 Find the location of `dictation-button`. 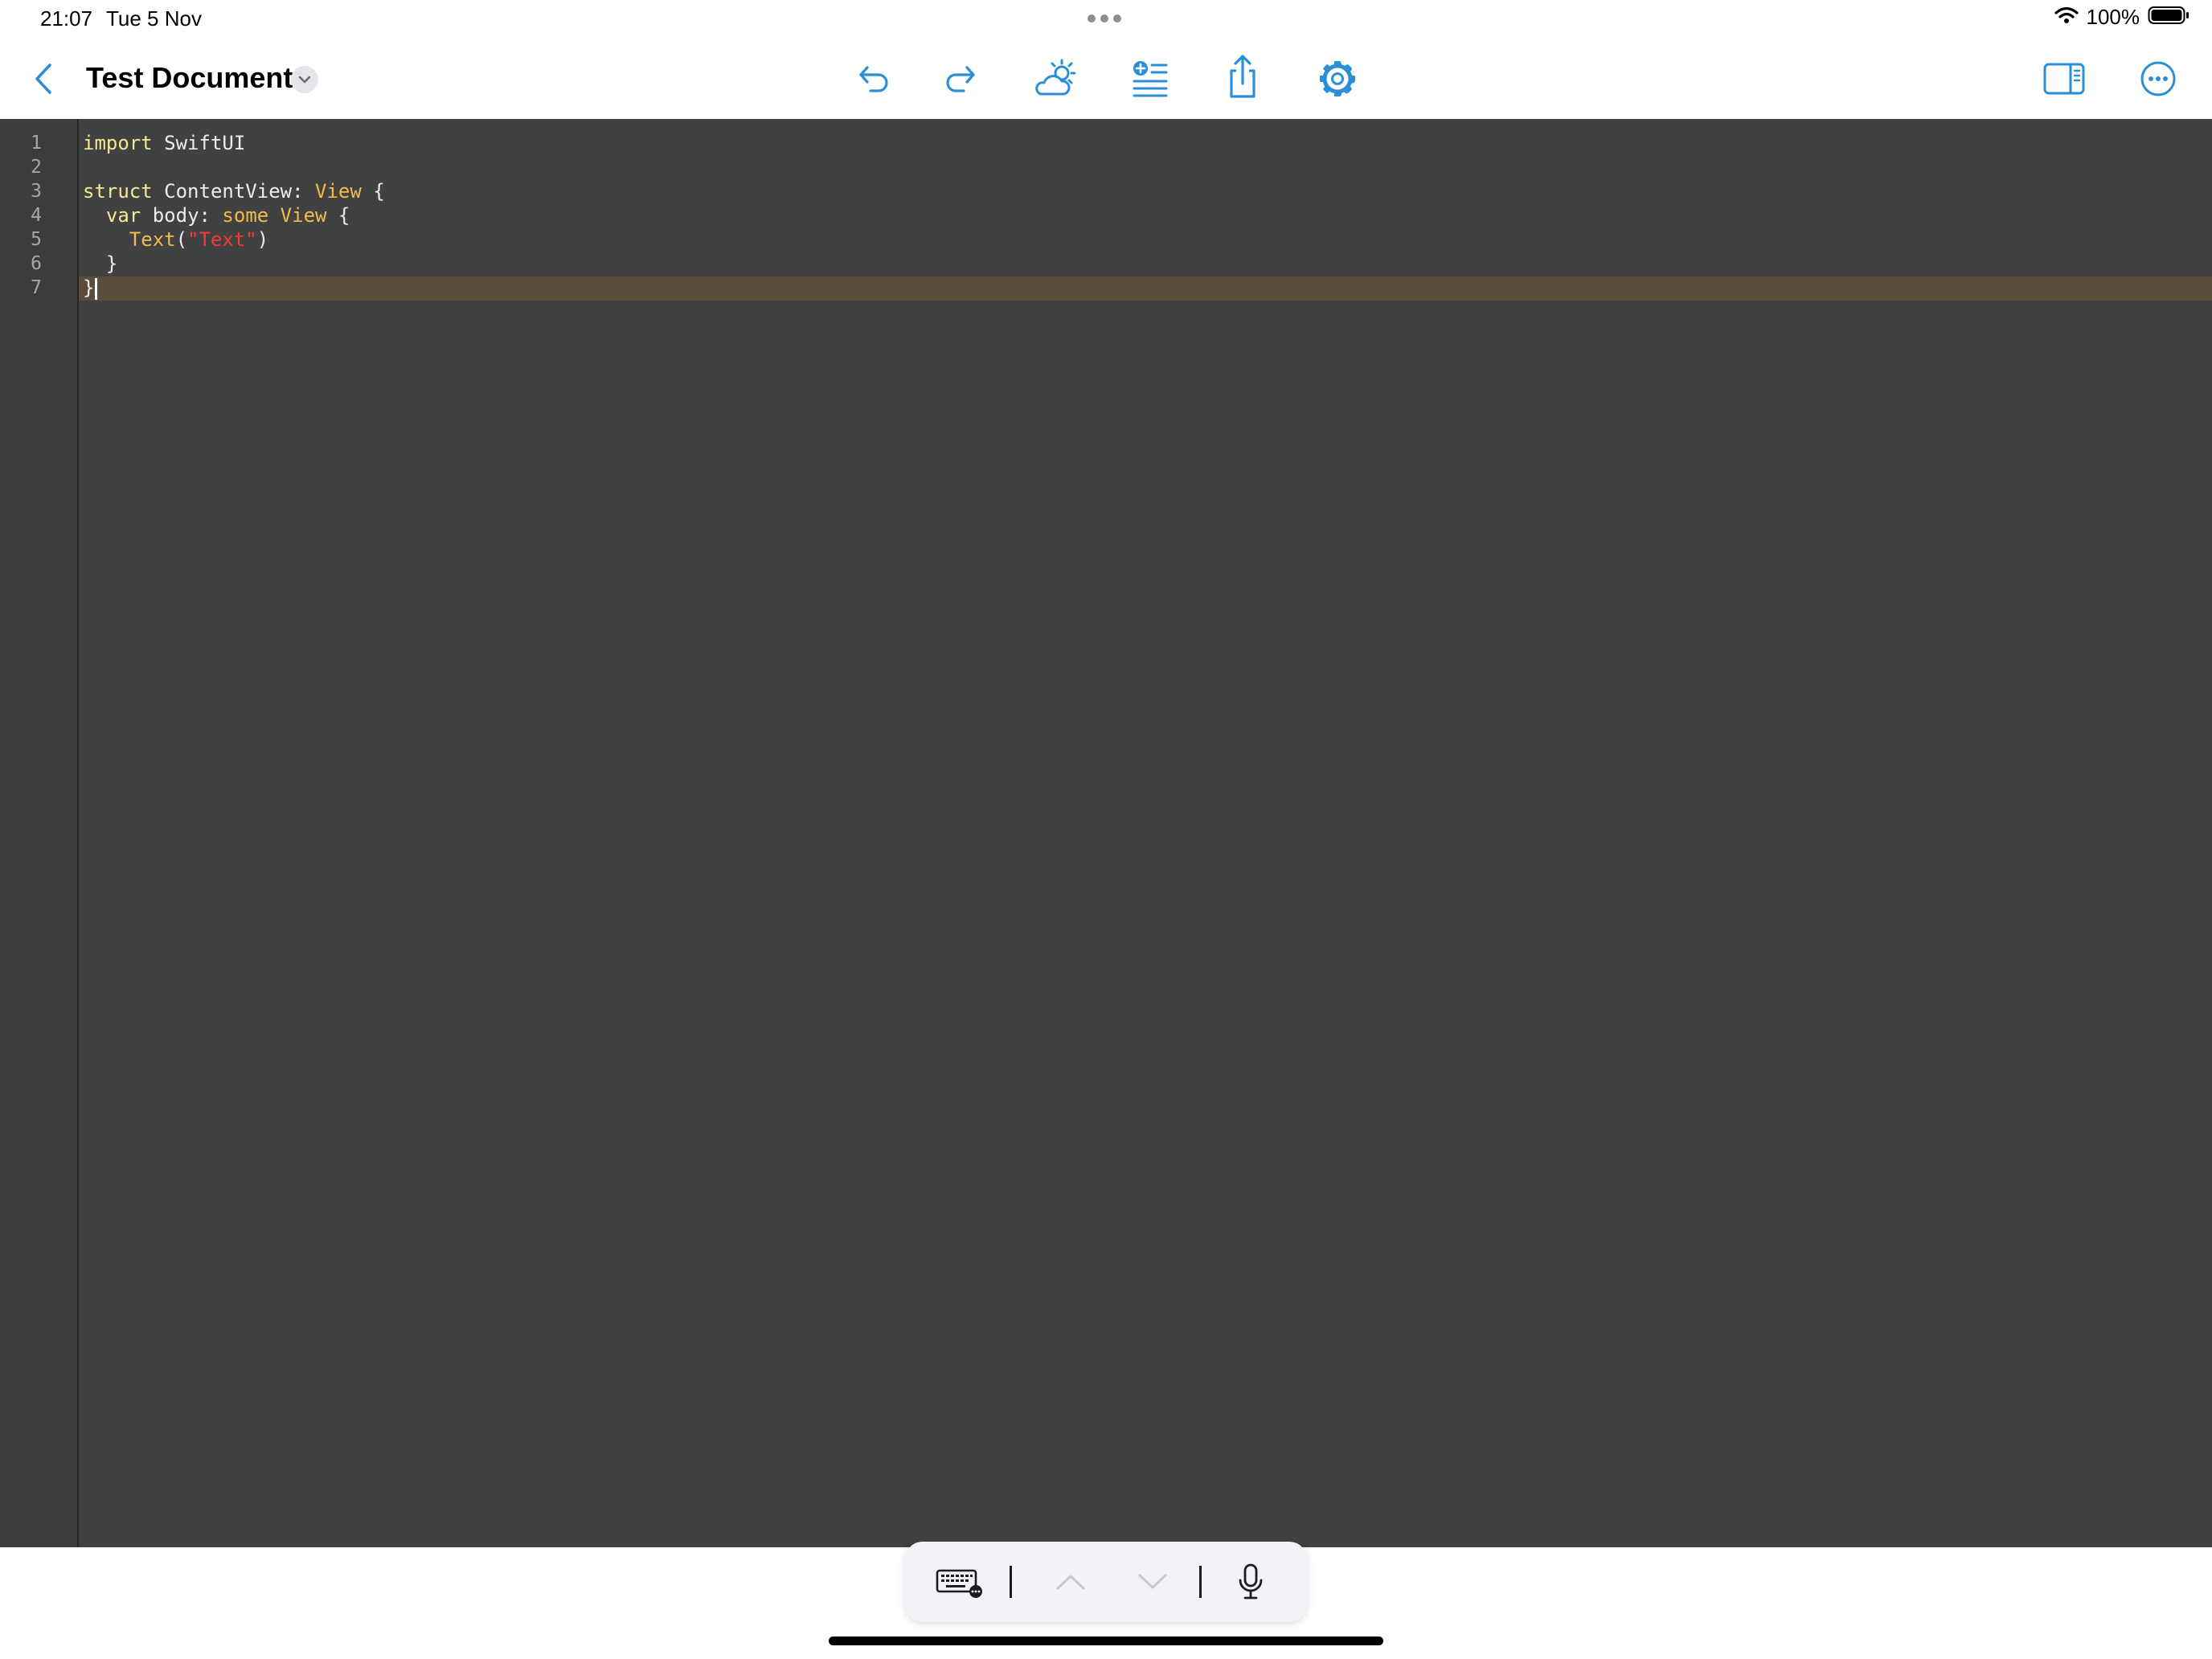

dictation-button is located at coordinates (1250, 1581).